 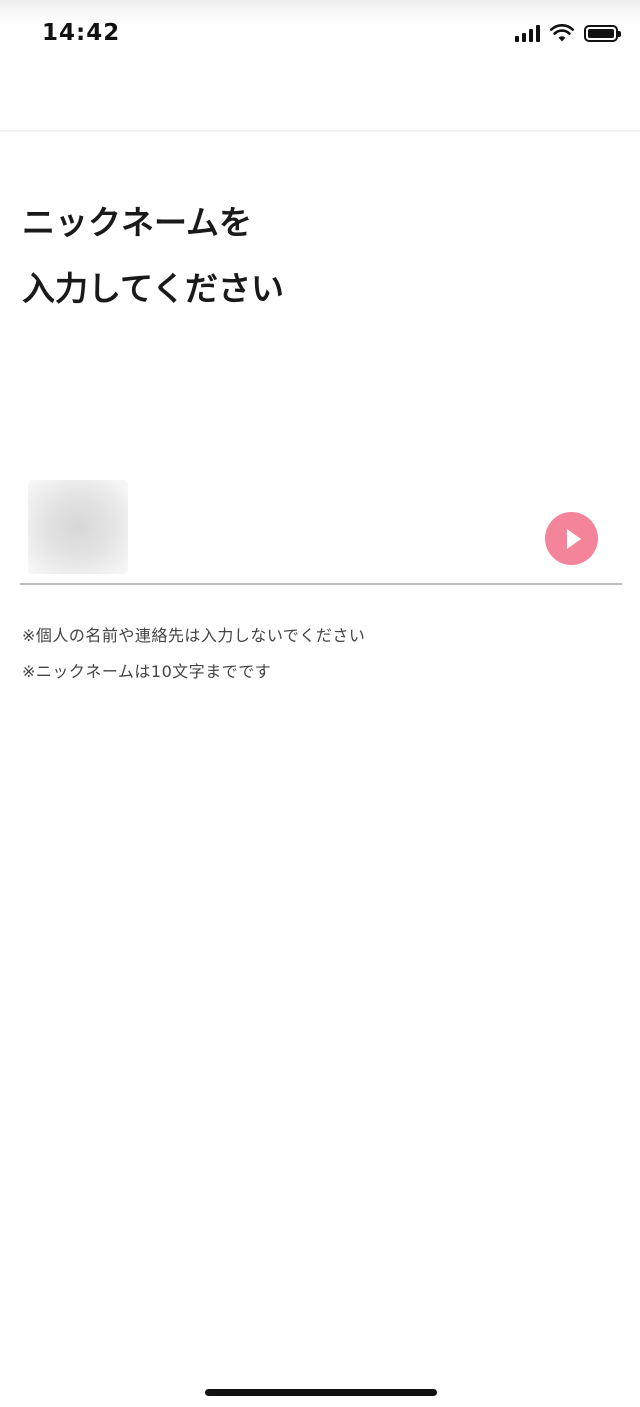 What do you see at coordinates (320, 32) in the screenshot?
I see `status-bar: 14:42` at bounding box center [320, 32].